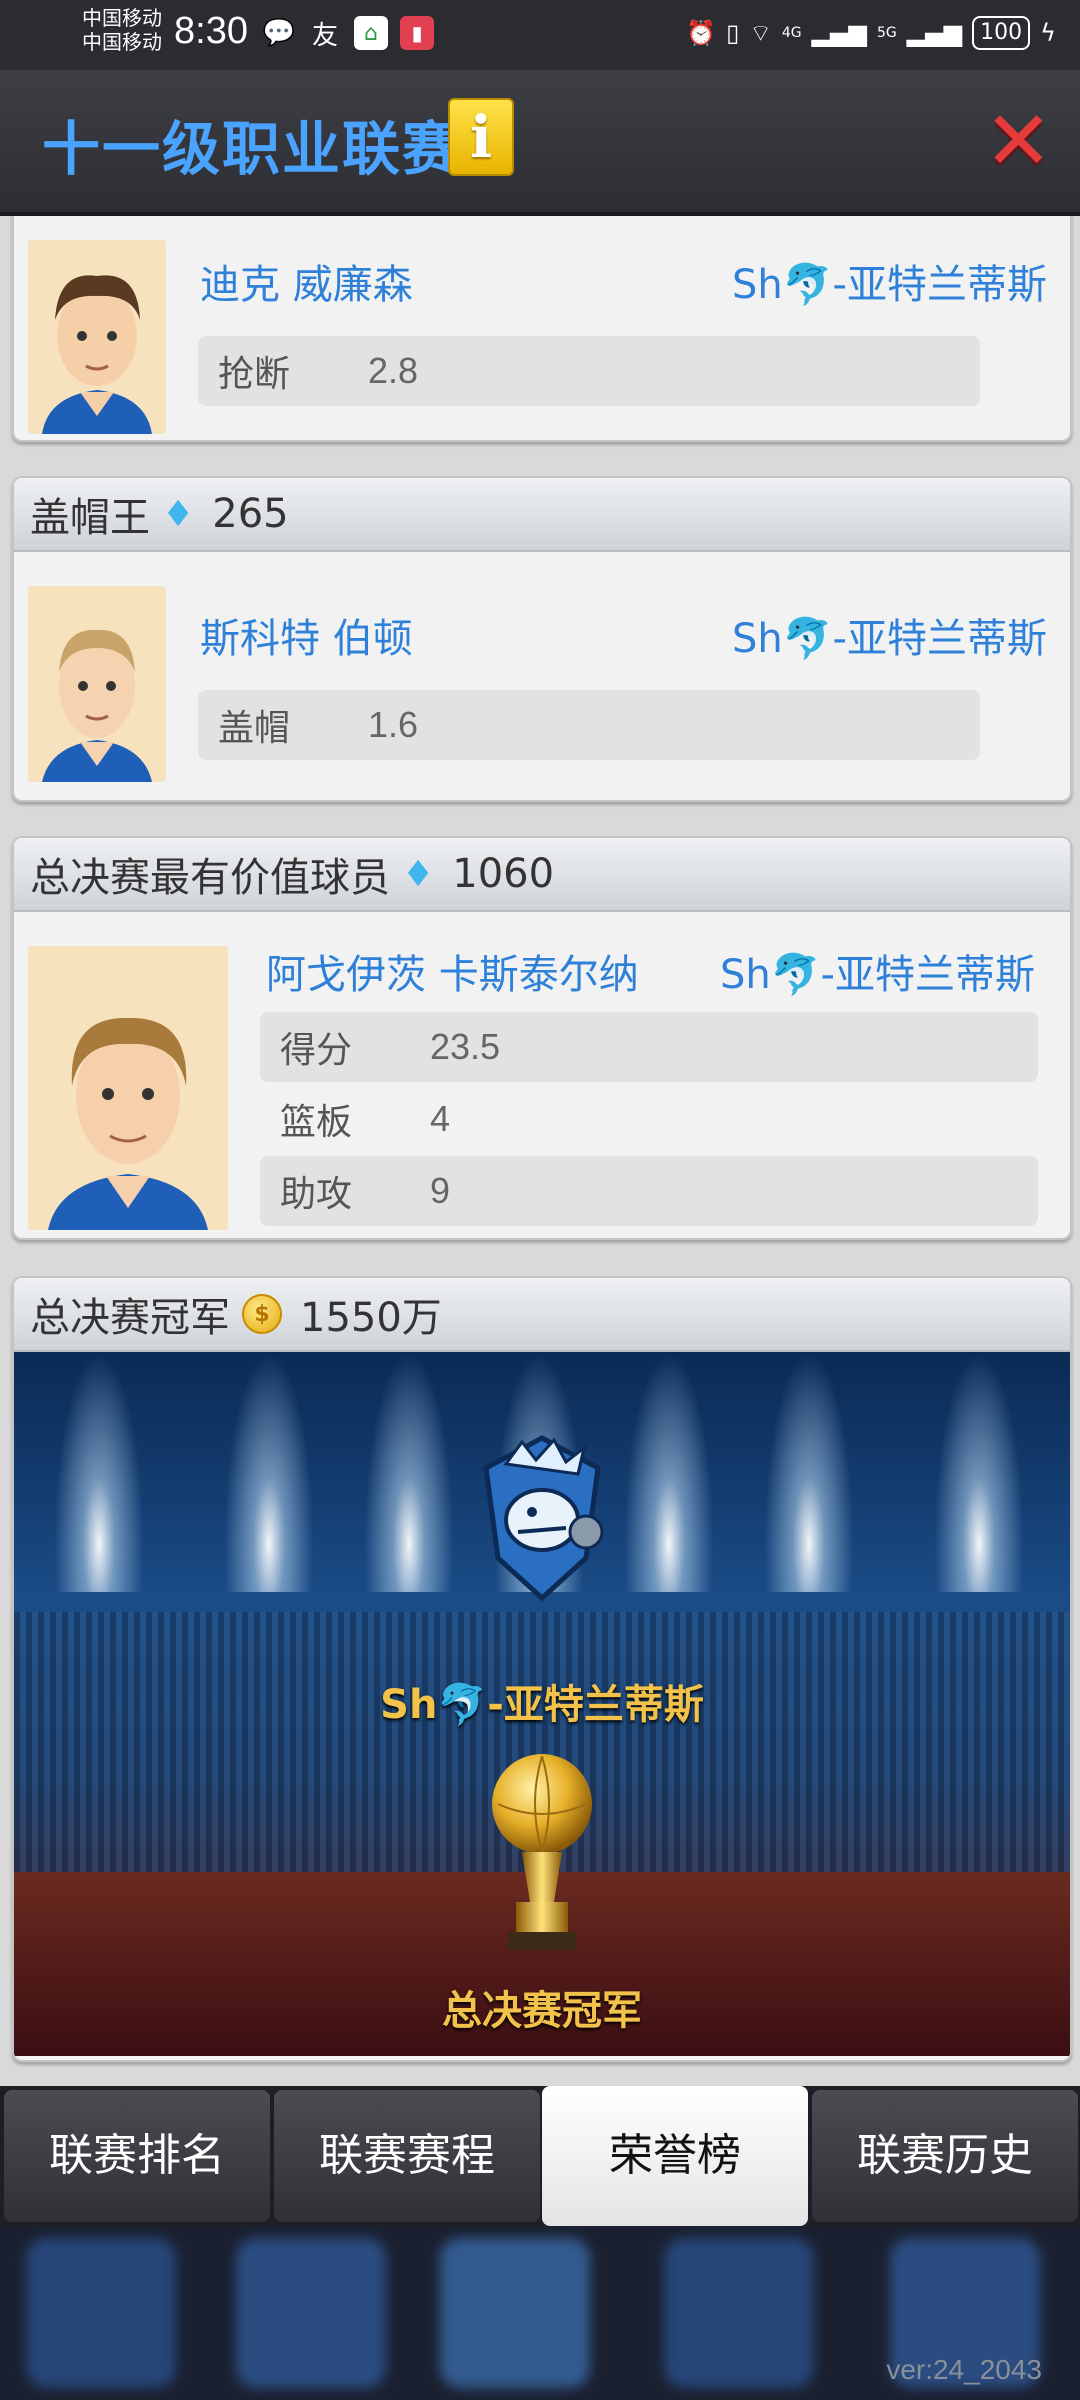  I want to click on card-header: 总决赛最有价值球员 ♦ 1060, so click(542, 875).